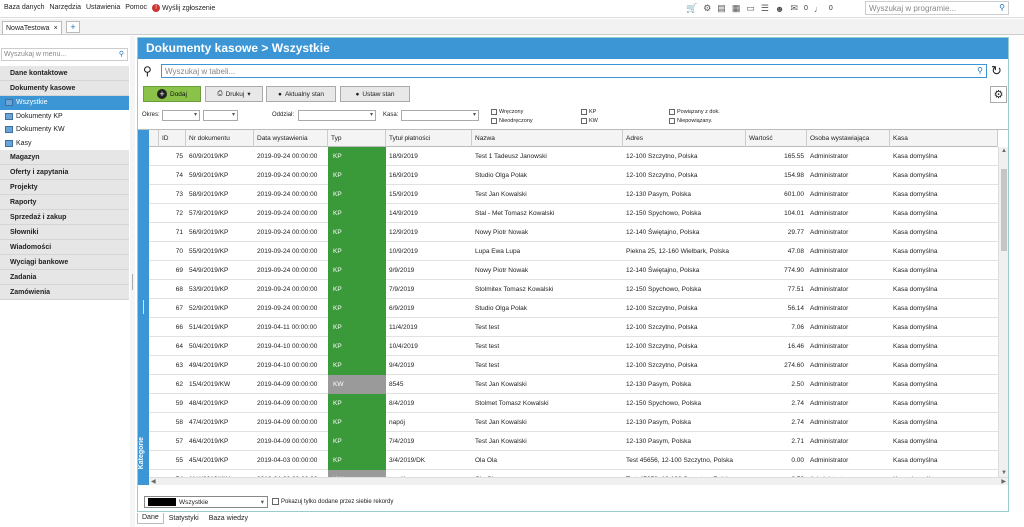  I want to click on global-search-input: Wyszukaj w programie... ⚲, so click(937, 8).